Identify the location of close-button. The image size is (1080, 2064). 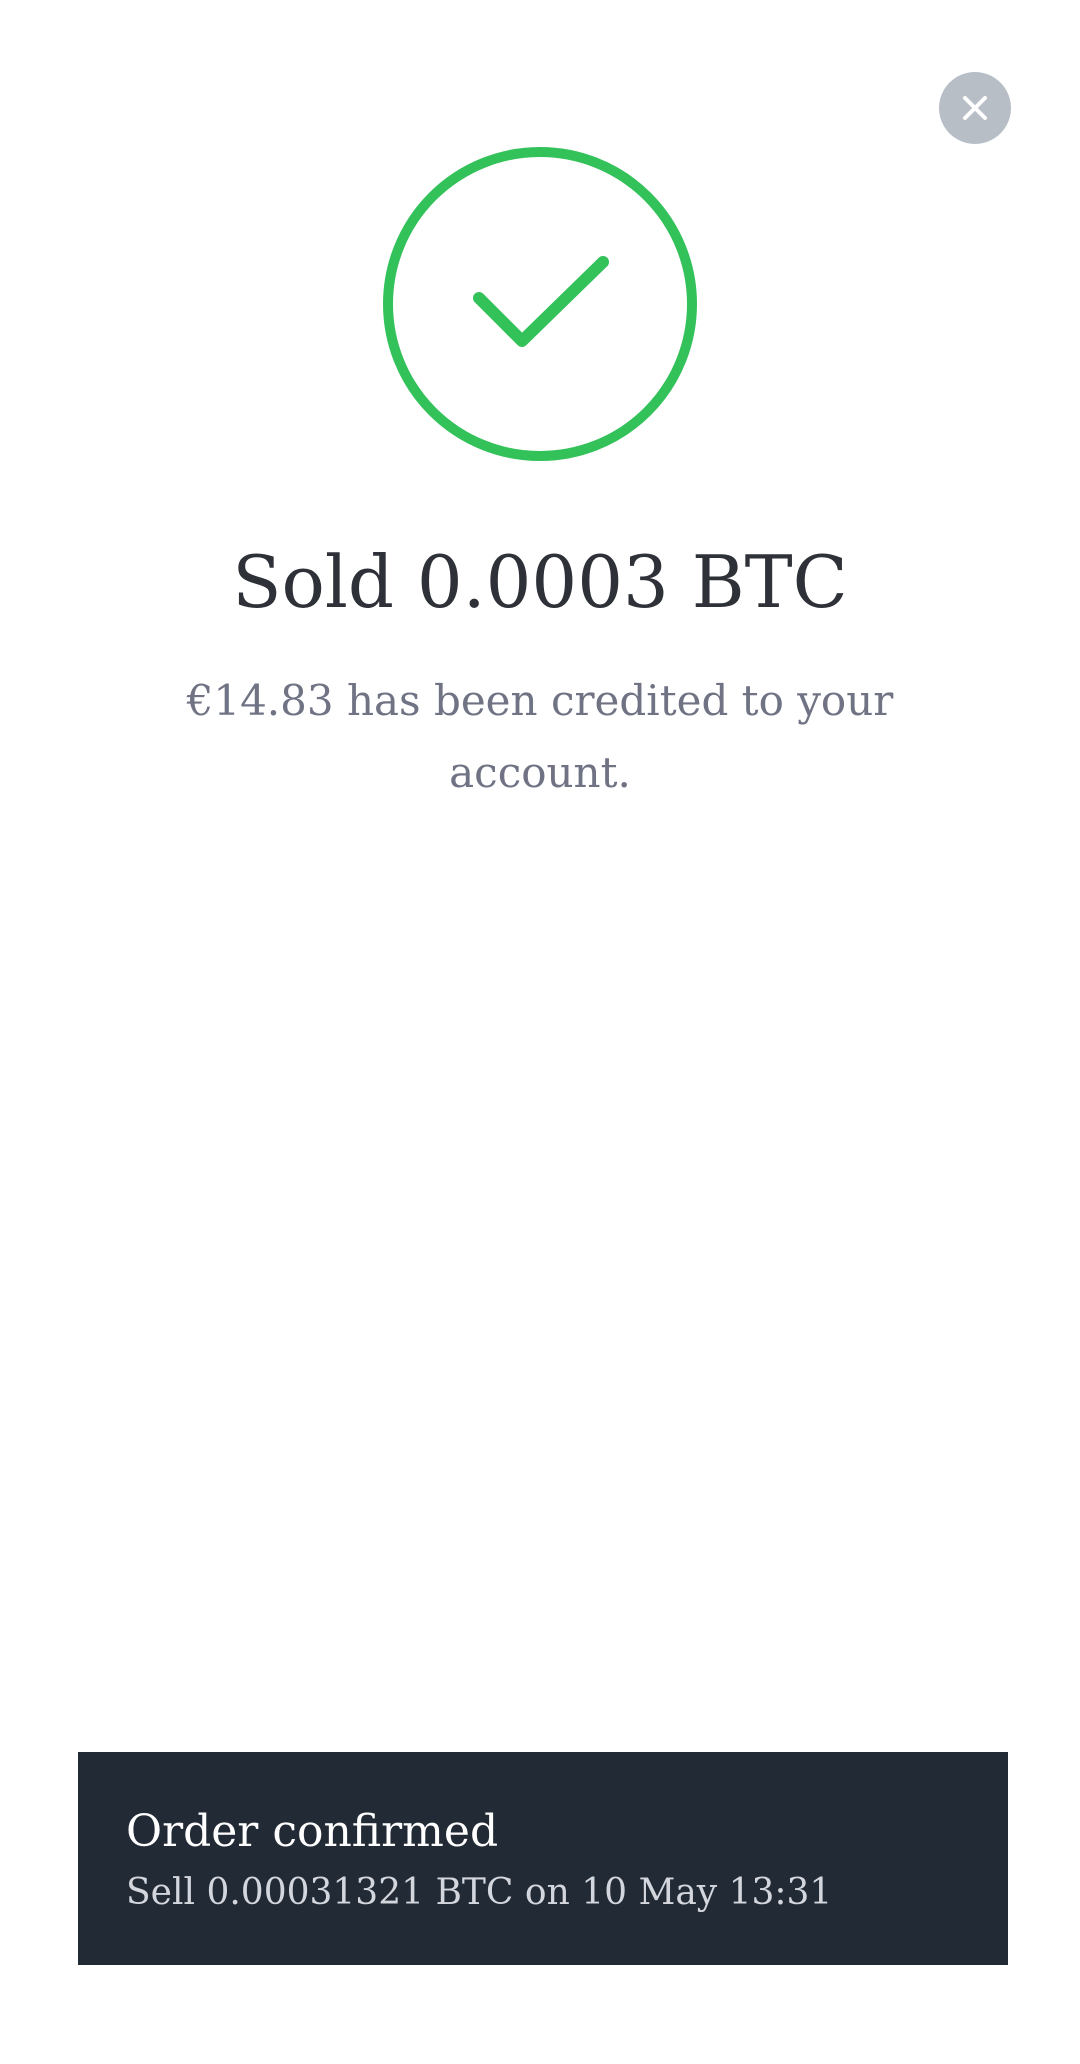
(975, 108).